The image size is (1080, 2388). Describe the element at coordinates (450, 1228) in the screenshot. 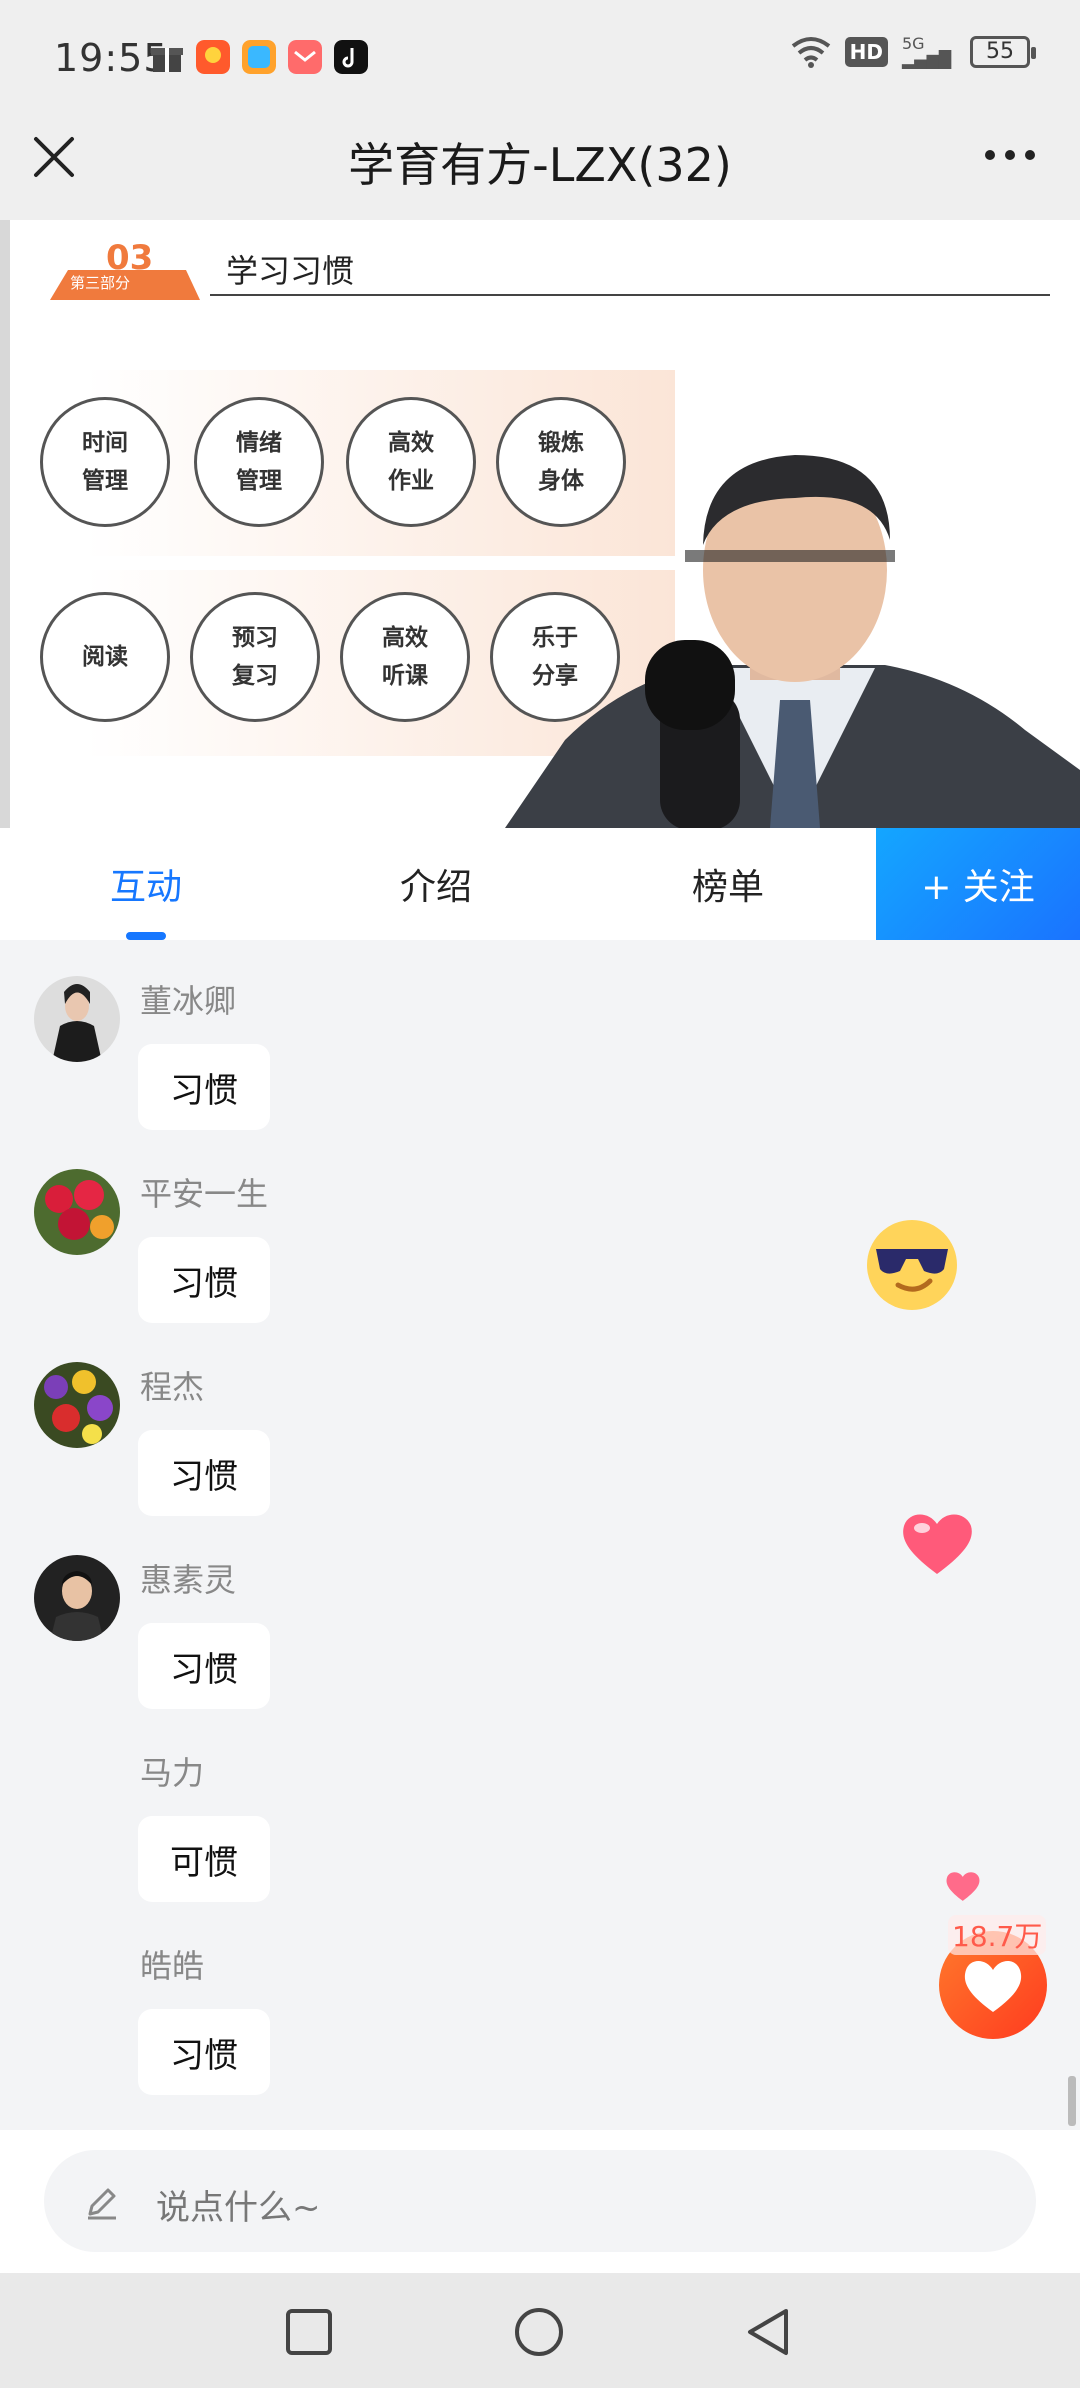

I see `chat-message: 平安一生 习惯` at that location.